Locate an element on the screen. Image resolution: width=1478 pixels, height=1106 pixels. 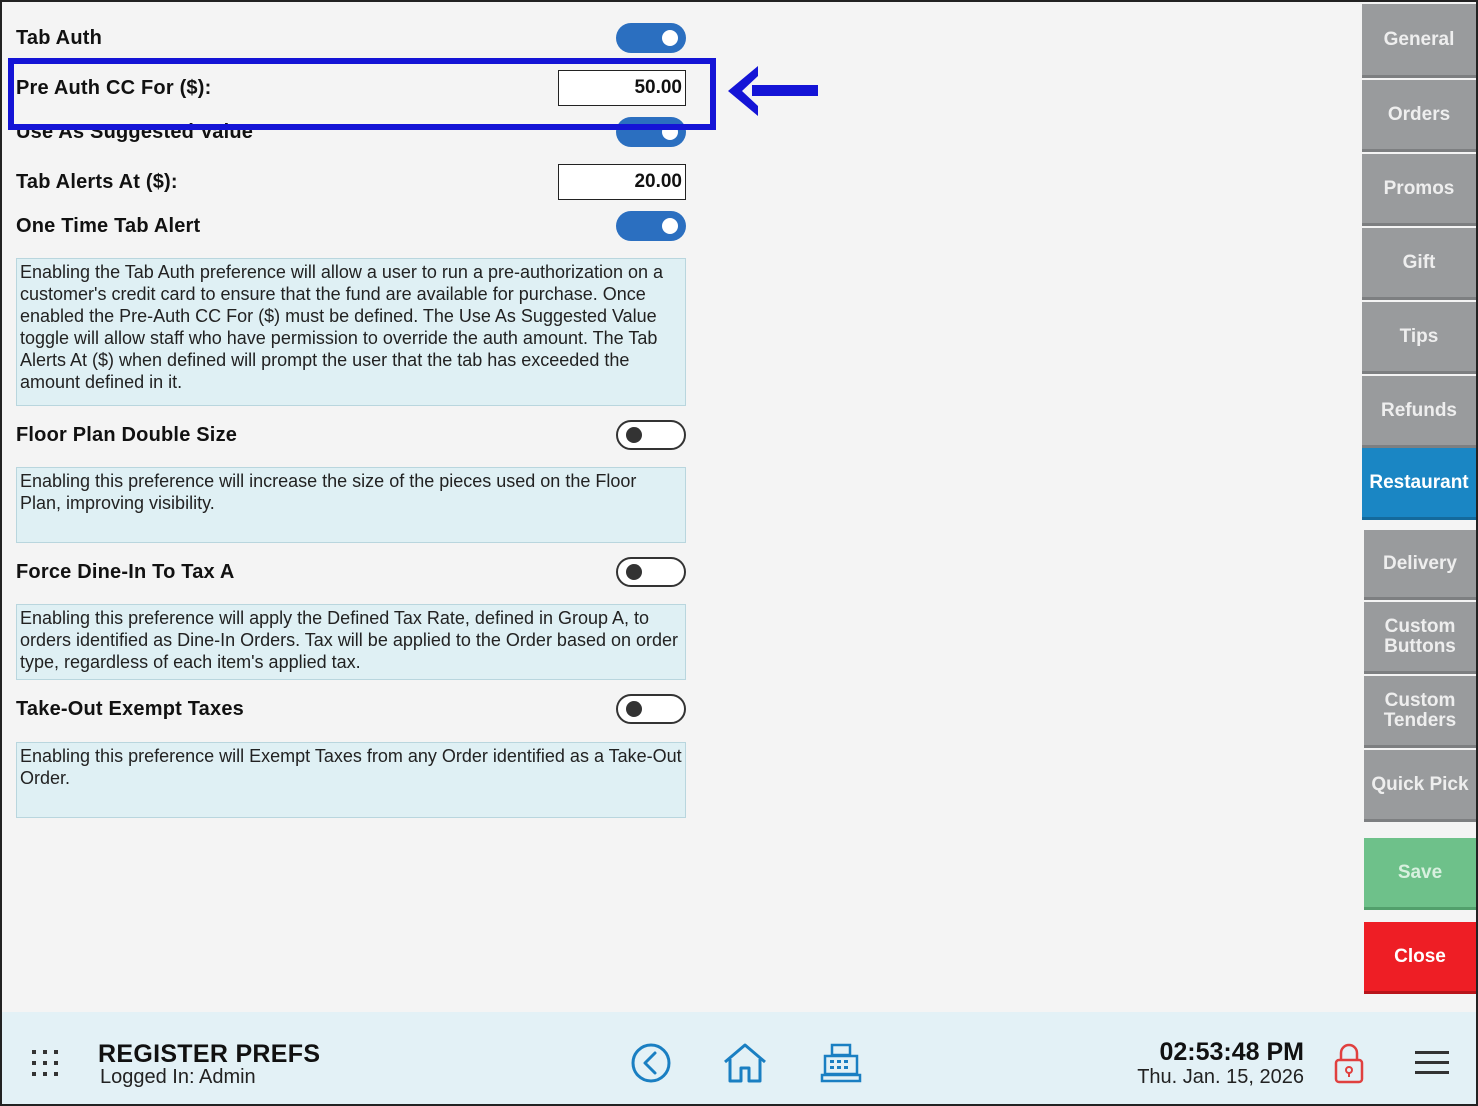
menu-icon is located at coordinates (1432, 1063).